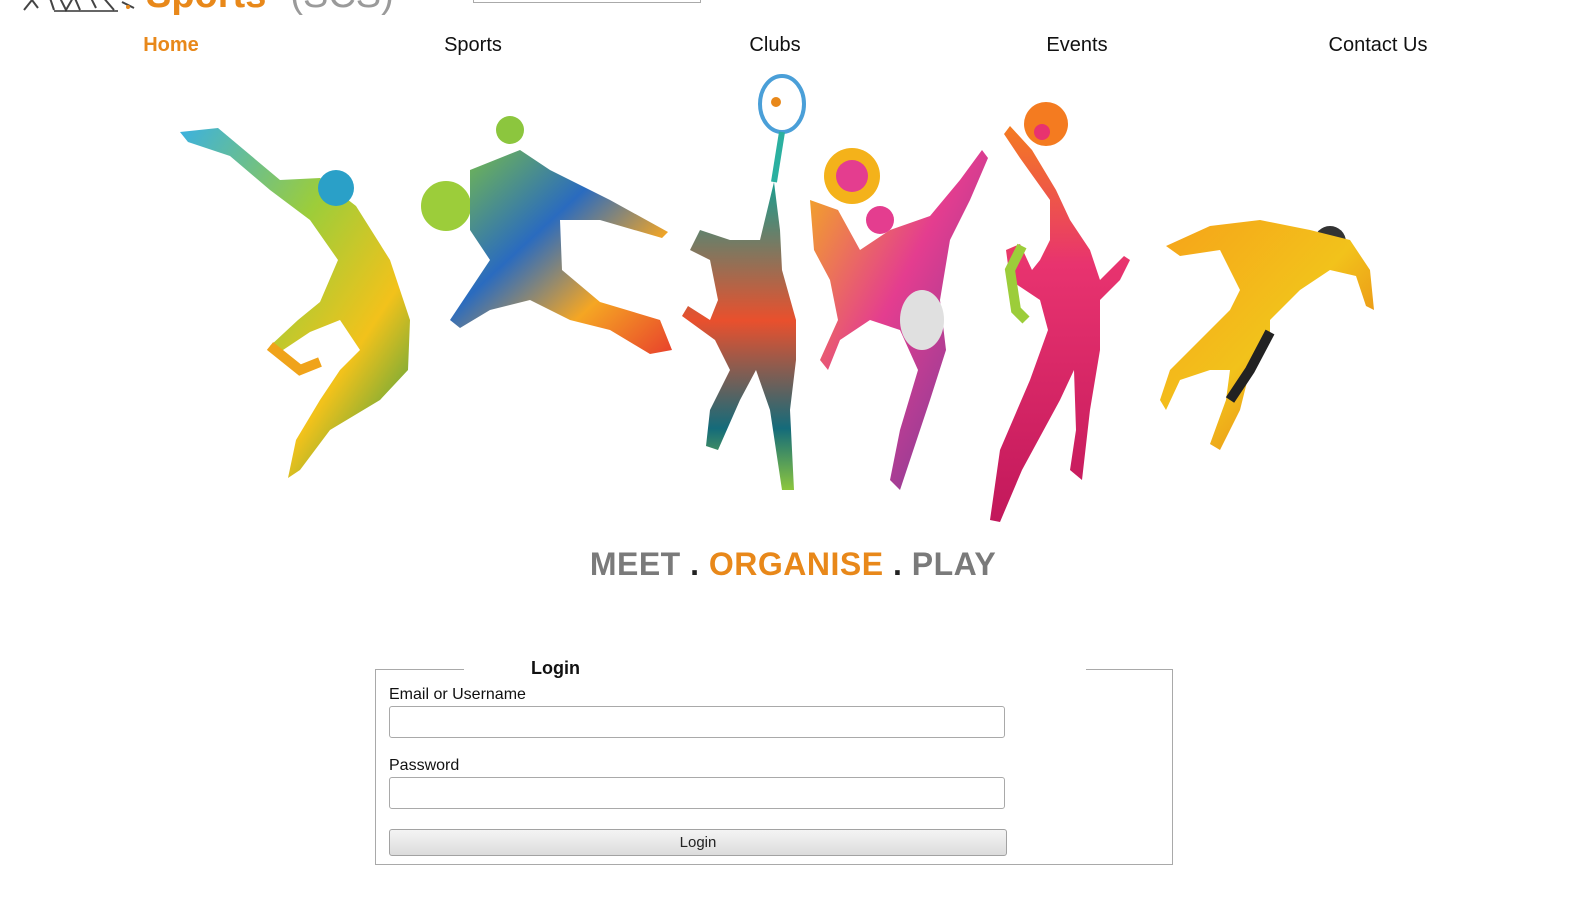  Describe the element at coordinates (796, 564) in the screenshot. I see `tagline-organise: ORGANISE` at that location.